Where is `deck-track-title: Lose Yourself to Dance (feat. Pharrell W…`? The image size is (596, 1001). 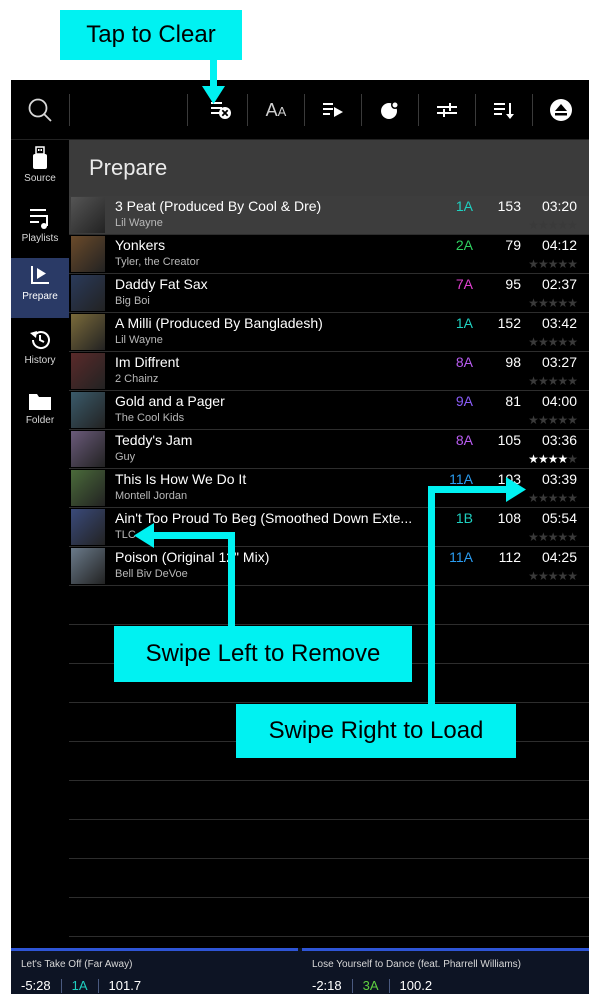
deck-track-title: Lose Yourself to Dance (feat. Pharrell W… is located at coordinates (416, 964).